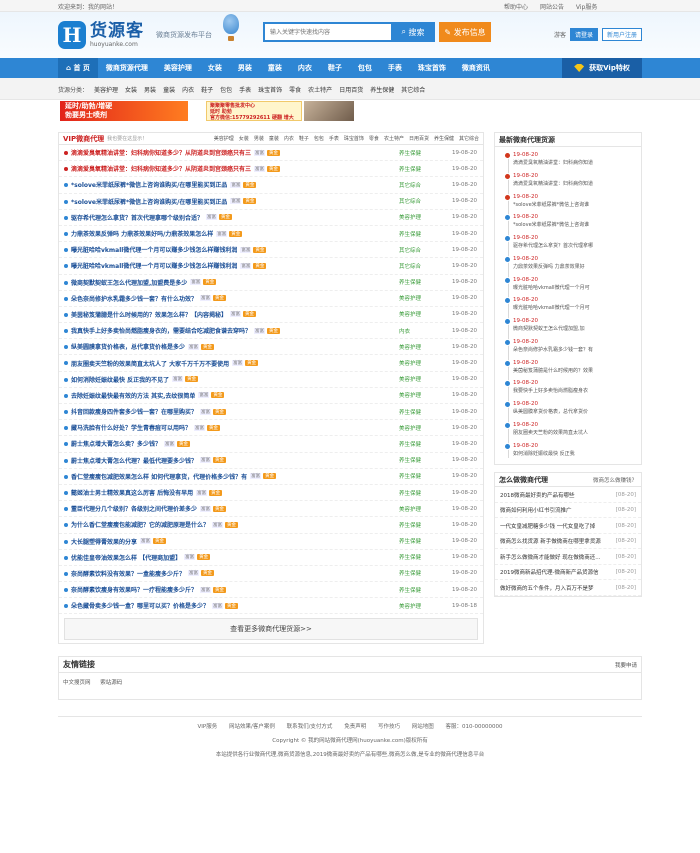 Image resolution: width=700 pixels, height=853 pixels. What do you see at coordinates (271, 380) in the screenshot?
I see `list-item: 如何消除妊娠纹最快 反正我的不见了 富富 黄金 美容护理 19-08-20` at bounding box center [271, 380].